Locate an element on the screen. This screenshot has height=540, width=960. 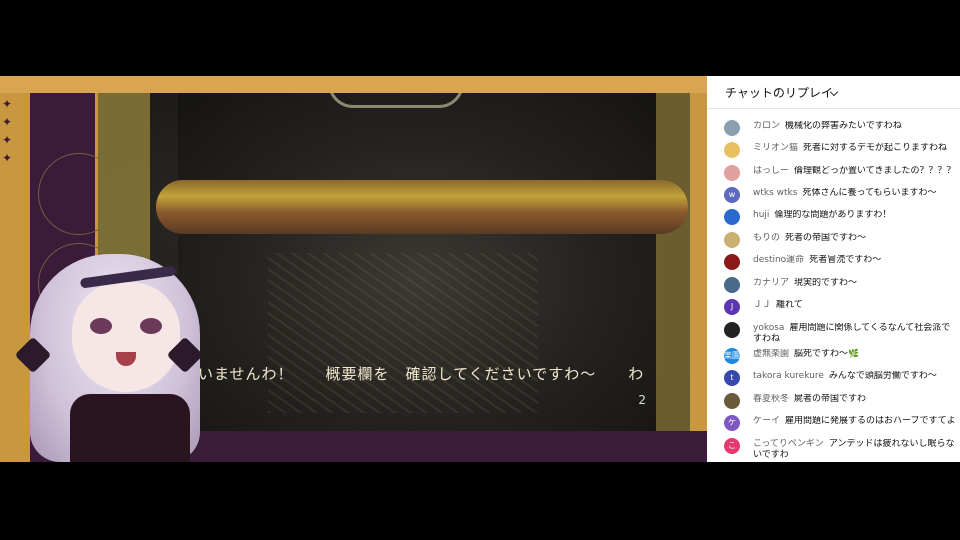
chat-message-body: はっしー 倫理観どっか置いてきましたの？？？？ is located at coordinates (856, 171).